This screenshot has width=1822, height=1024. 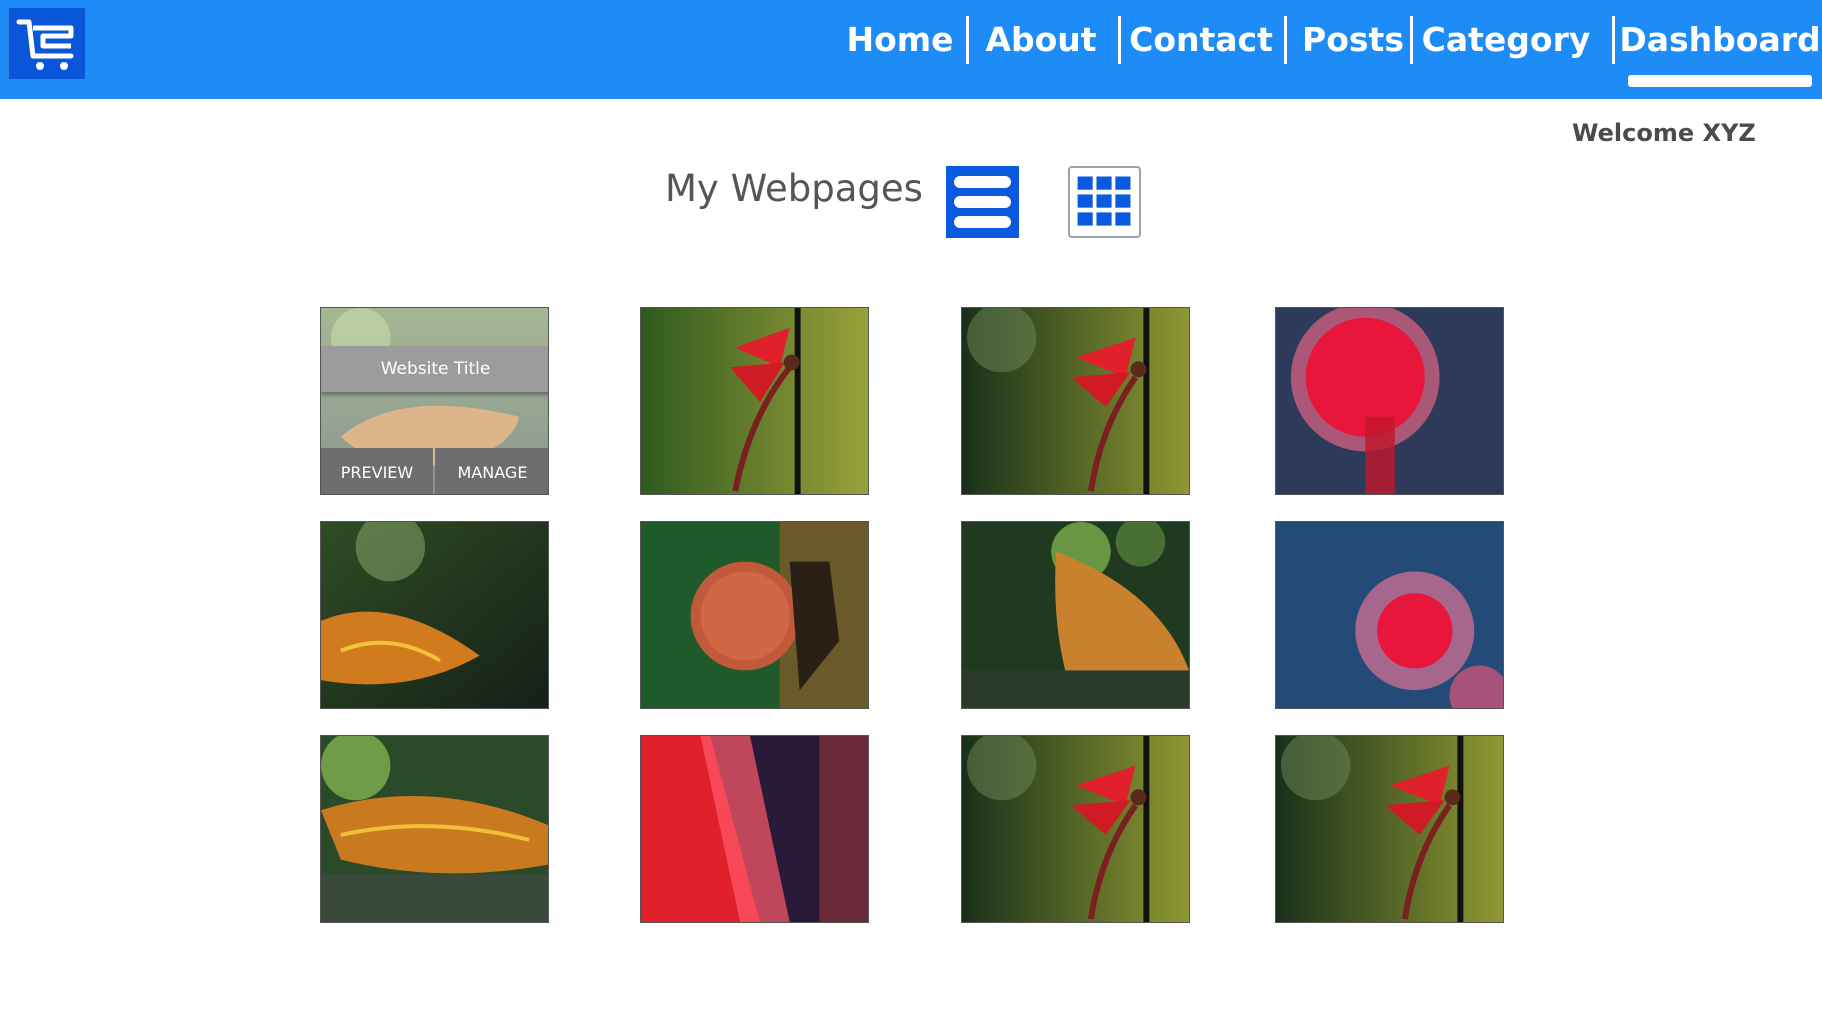 What do you see at coordinates (434, 369) in the screenshot?
I see `website-title: Website Title` at bounding box center [434, 369].